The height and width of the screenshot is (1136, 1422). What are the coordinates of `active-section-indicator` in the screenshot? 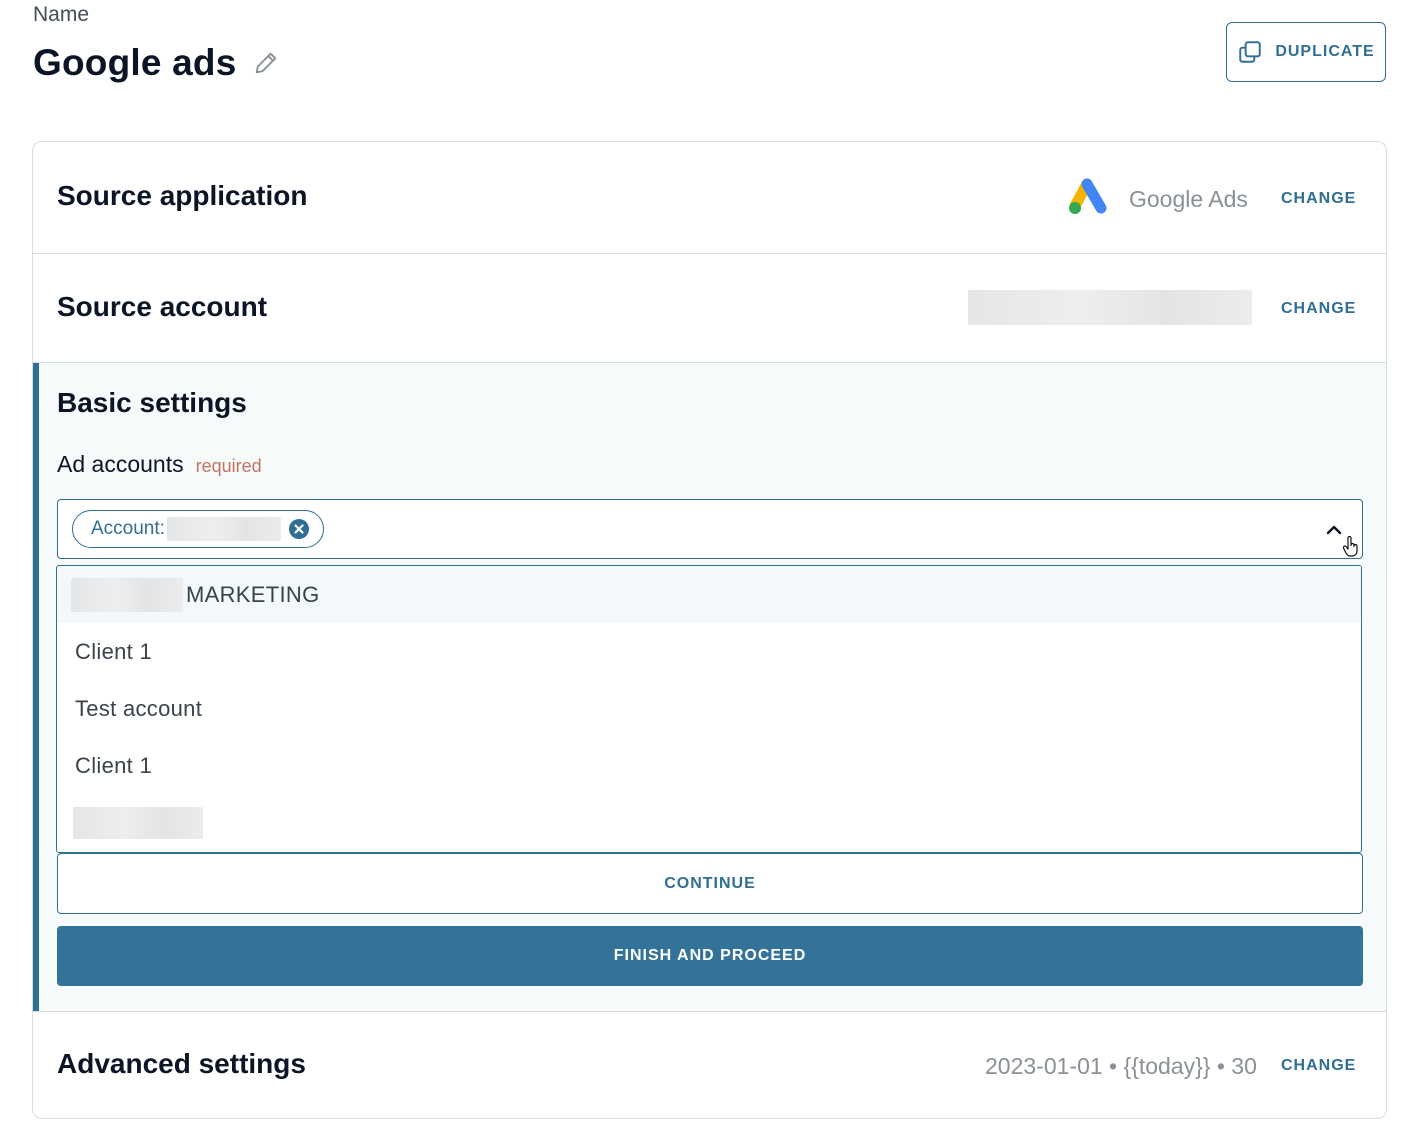 It's located at (36, 687).